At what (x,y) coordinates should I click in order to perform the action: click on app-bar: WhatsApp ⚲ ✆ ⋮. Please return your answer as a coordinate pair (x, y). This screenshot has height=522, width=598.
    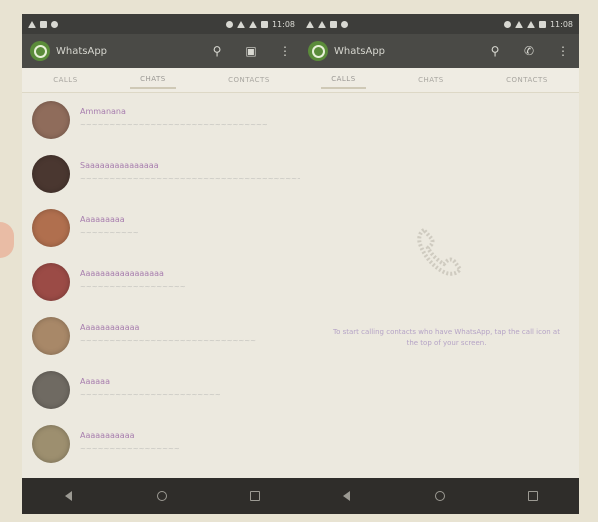
    Looking at the image, I should click on (439, 51).